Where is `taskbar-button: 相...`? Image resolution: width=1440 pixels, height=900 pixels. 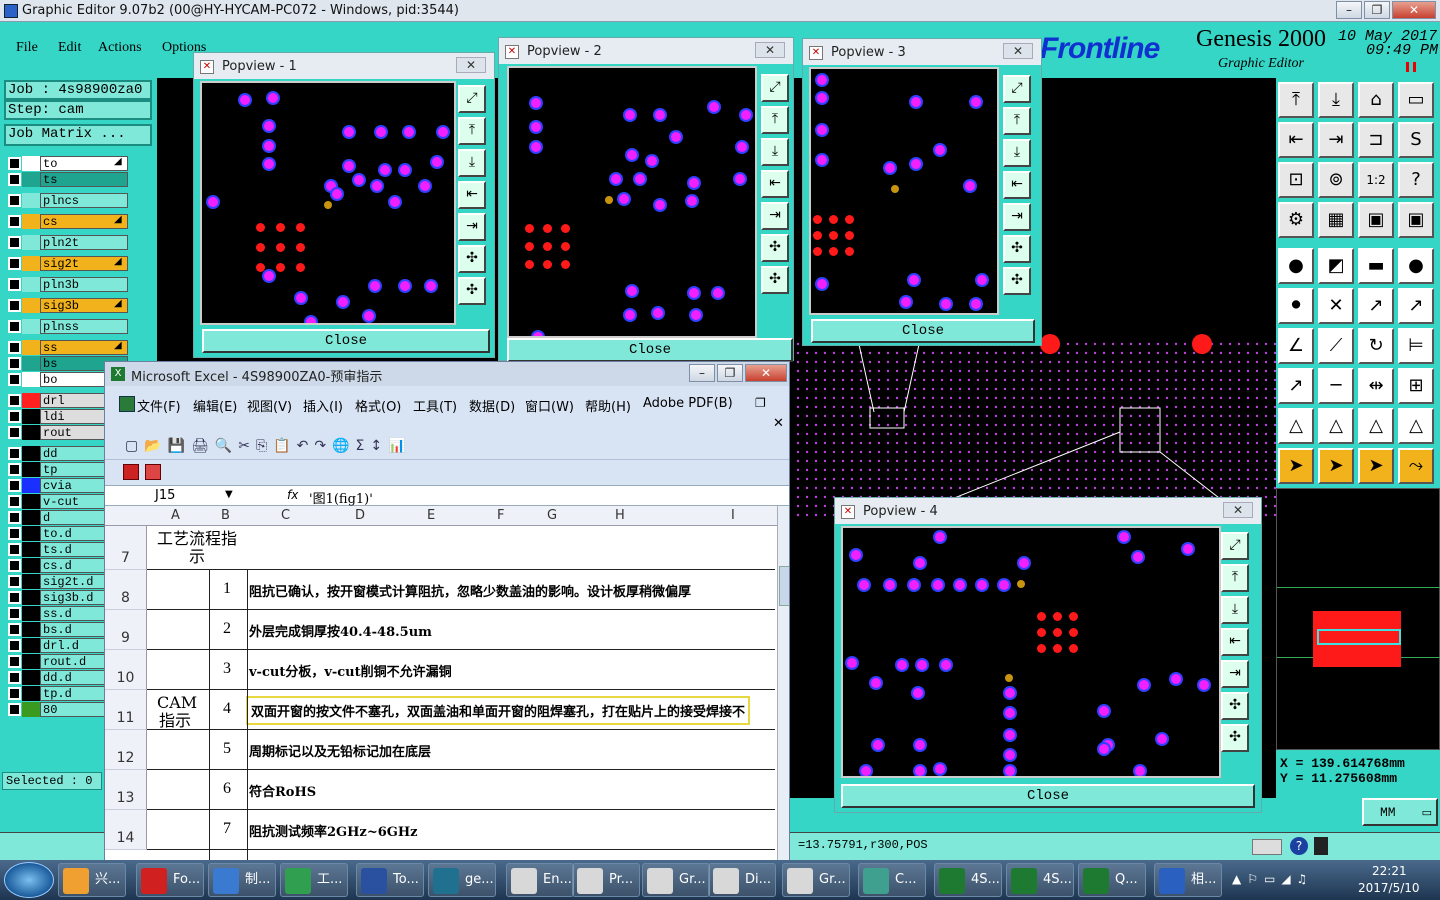 taskbar-button: 相... is located at coordinates (1188, 880).